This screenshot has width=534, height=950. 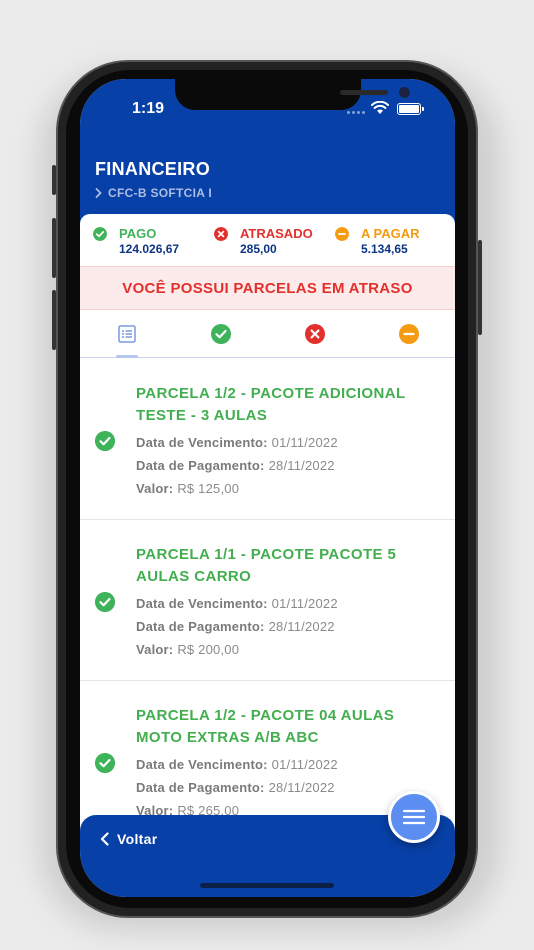 What do you see at coordinates (160, 193) in the screenshot?
I see `breadcrumb-label: CFC-B SOFTCIA I` at bounding box center [160, 193].